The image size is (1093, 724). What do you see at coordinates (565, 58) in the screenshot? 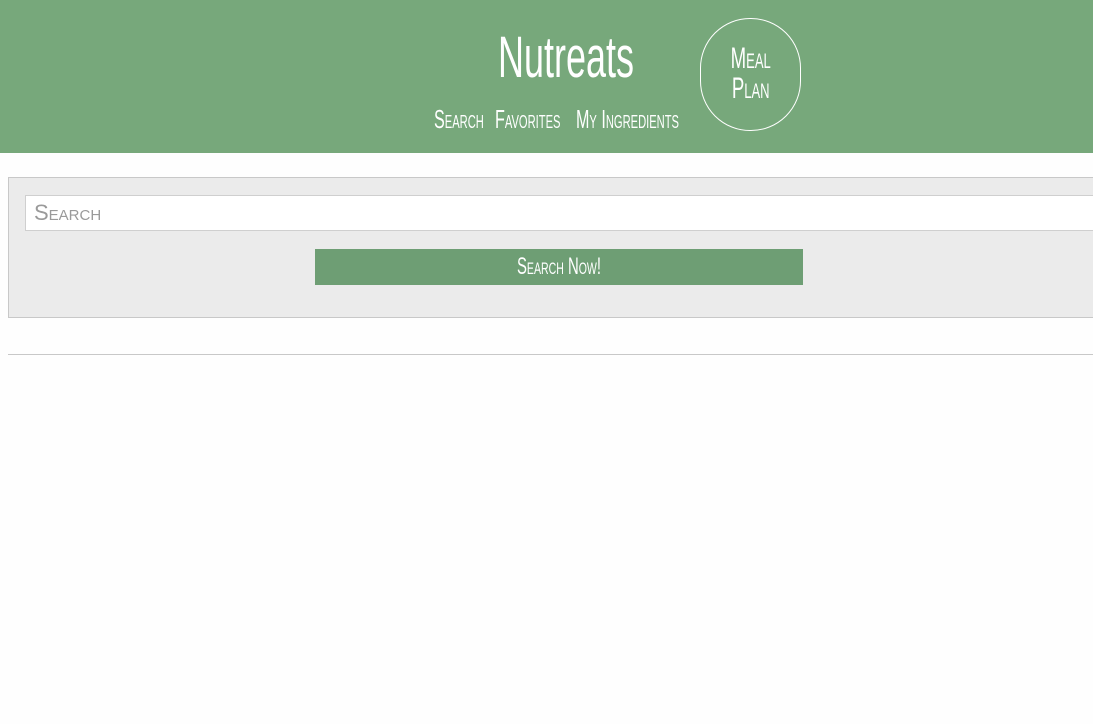
I see `brand-title: Nutreats` at bounding box center [565, 58].